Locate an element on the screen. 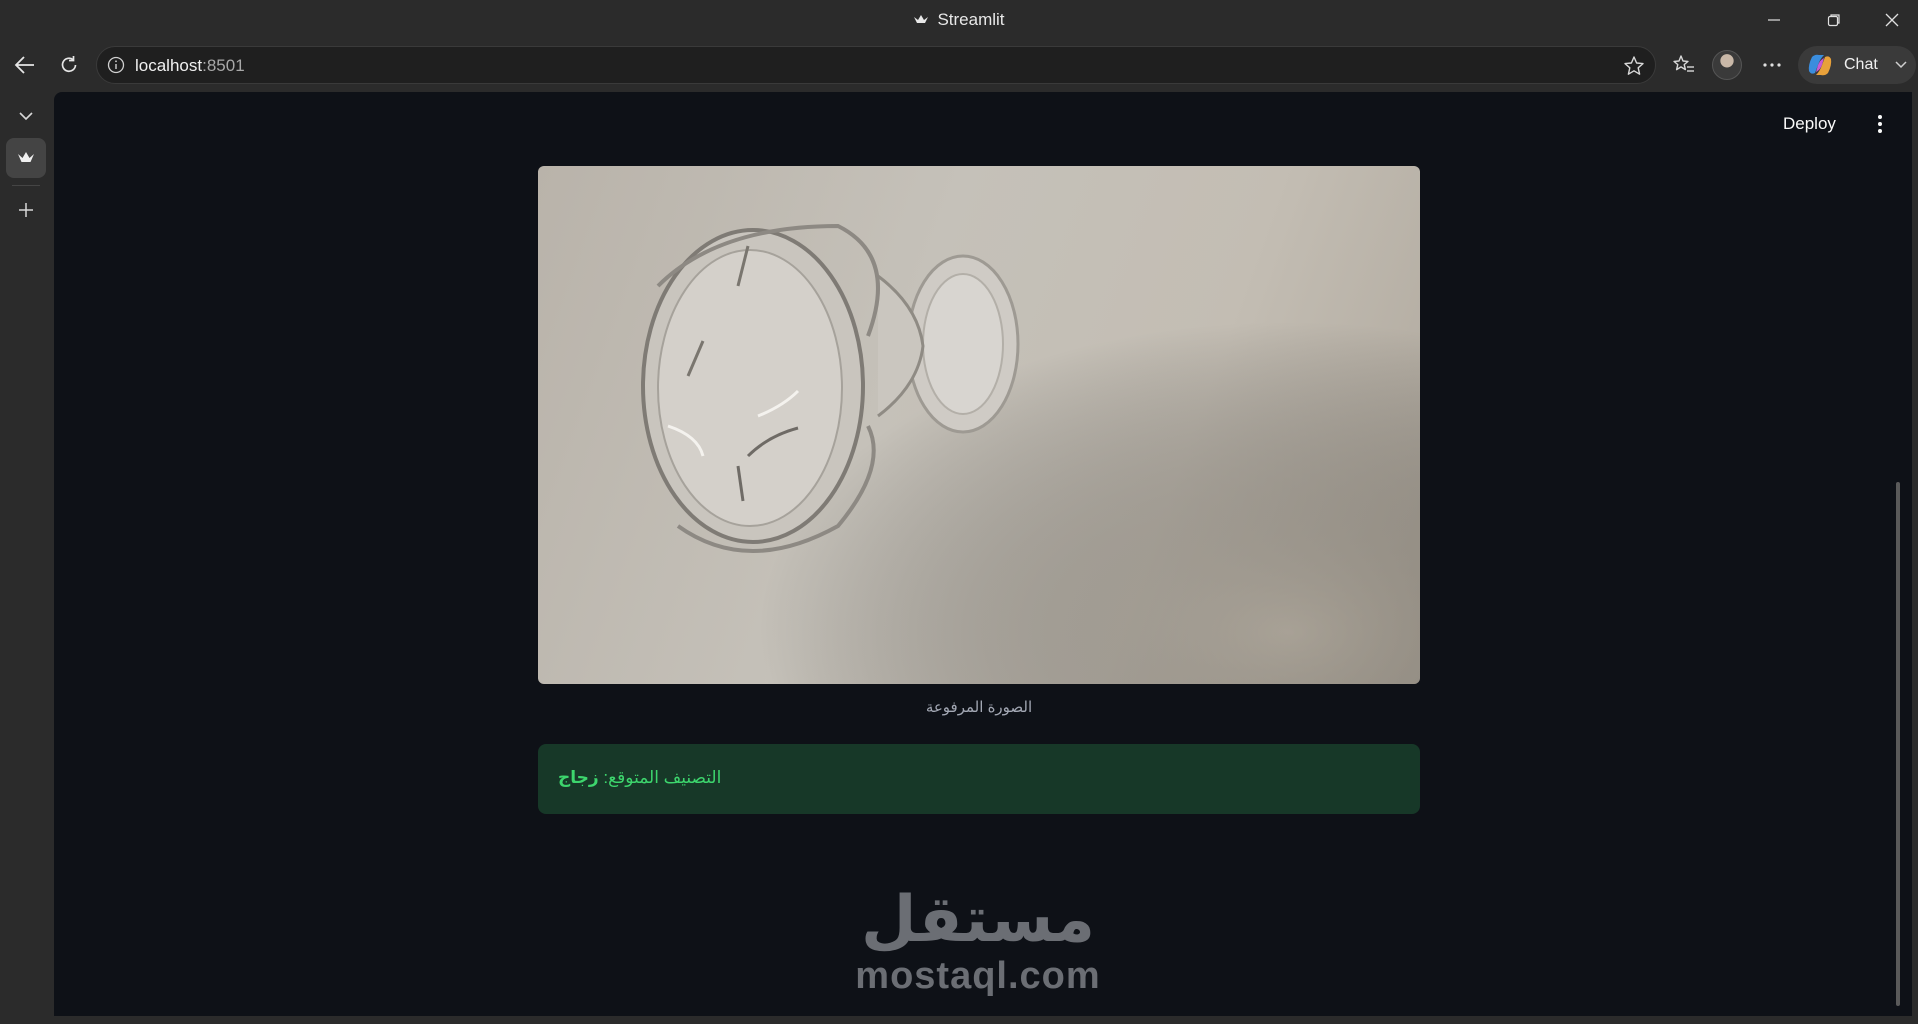 The height and width of the screenshot is (1024, 1918). watermark-arabic: مستقل is located at coordinates (978, 919).